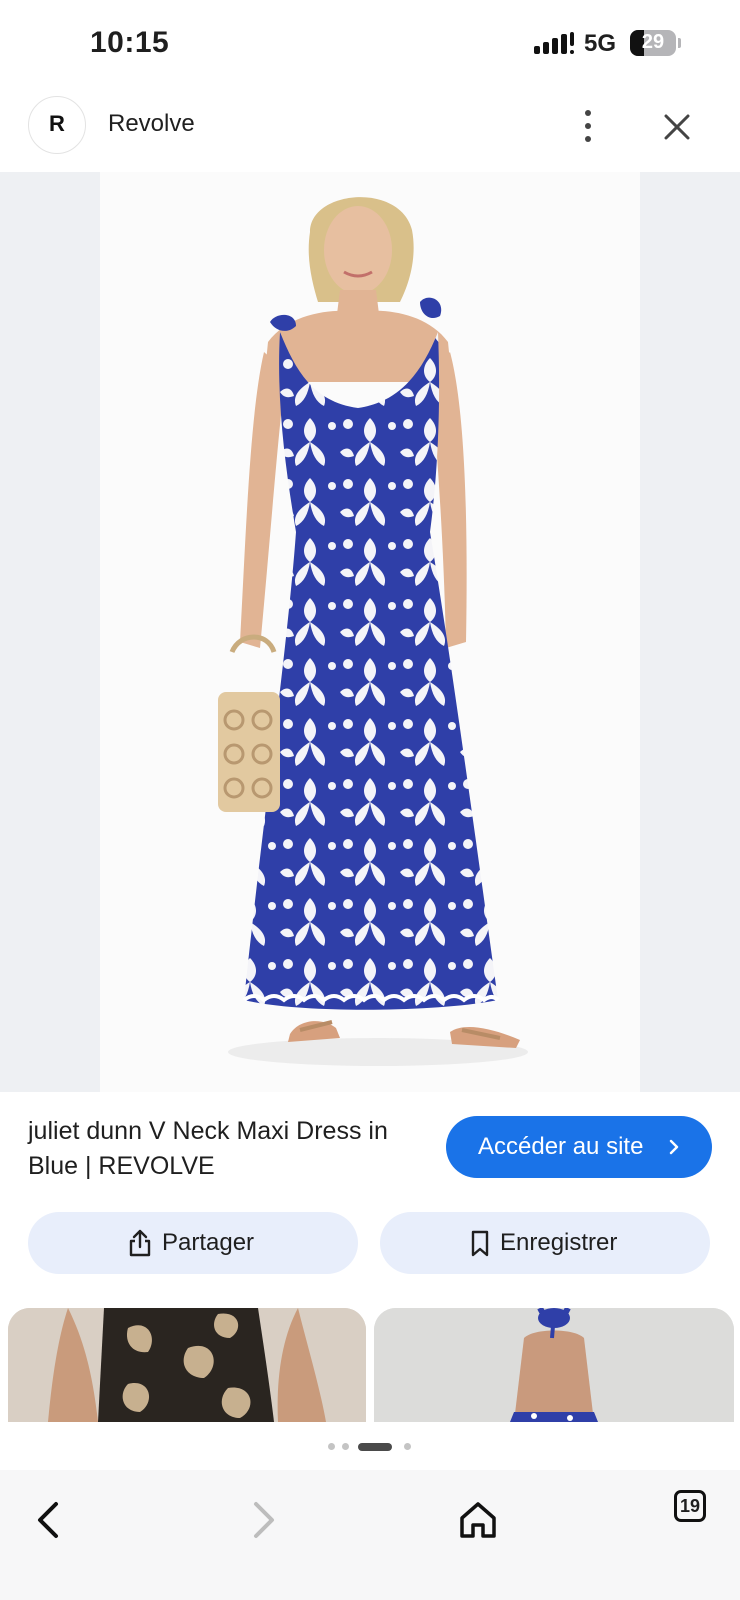  Describe the element at coordinates (674, 1147) in the screenshot. I see `chevron-right-icon` at that location.